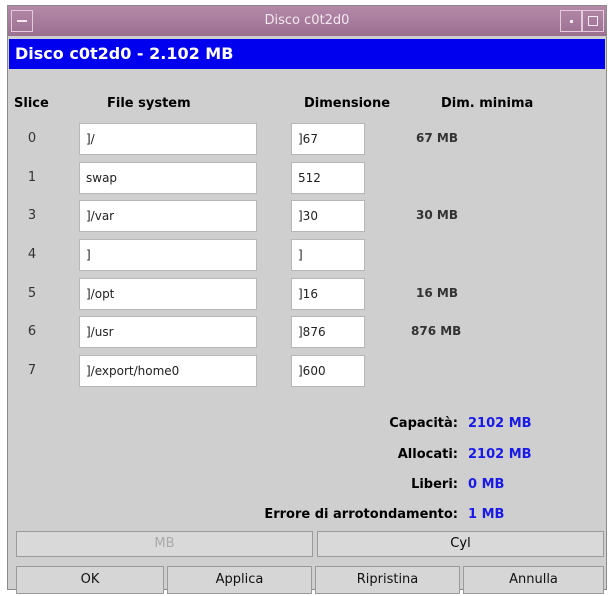 The height and width of the screenshot is (596, 613). I want to click on slice-number: 1, so click(32, 177).